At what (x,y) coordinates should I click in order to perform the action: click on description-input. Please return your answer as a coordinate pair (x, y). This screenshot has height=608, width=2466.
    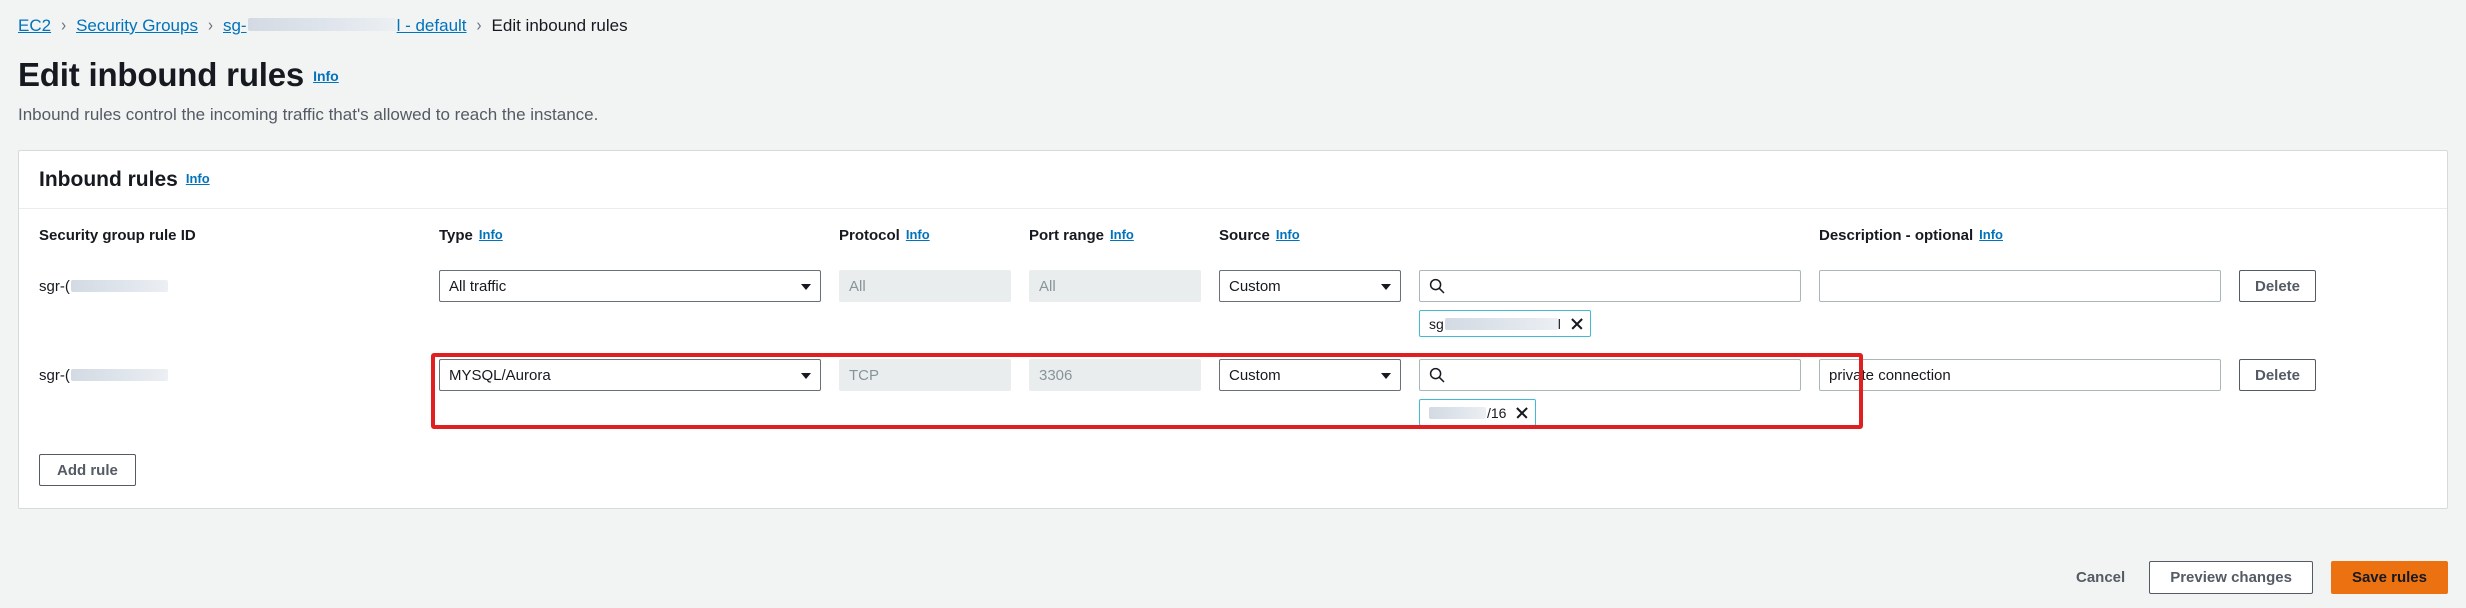
    Looking at the image, I should click on (2020, 286).